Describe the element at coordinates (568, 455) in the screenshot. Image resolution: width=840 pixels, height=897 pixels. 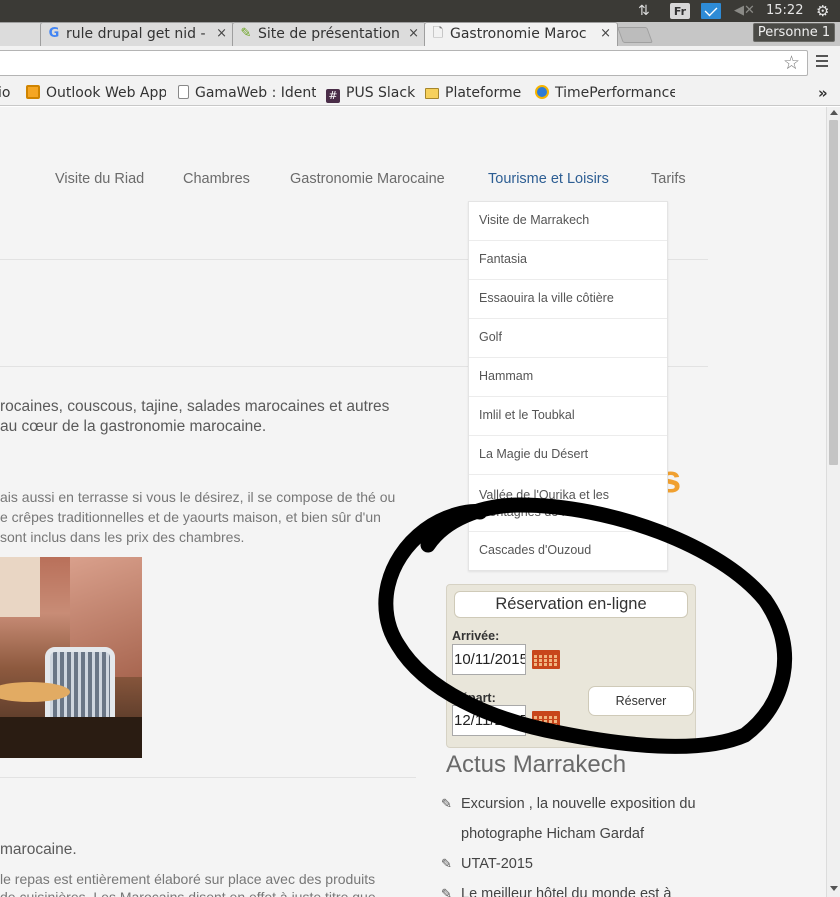
I see `dropdown-item: La Magie du Désert` at that location.